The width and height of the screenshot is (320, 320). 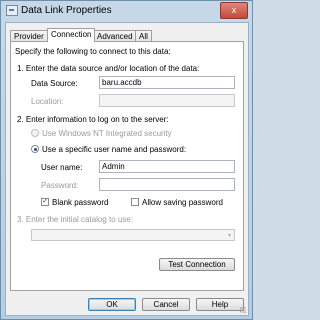 What do you see at coordinates (167, 82) in the screenshot?
I see `data-source-input: baru.accdb` at bounding box center [167, 82].